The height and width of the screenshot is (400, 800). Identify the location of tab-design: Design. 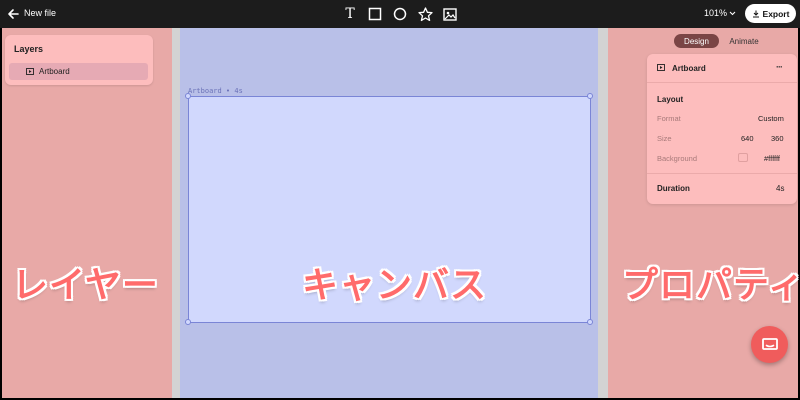
(696, 41).